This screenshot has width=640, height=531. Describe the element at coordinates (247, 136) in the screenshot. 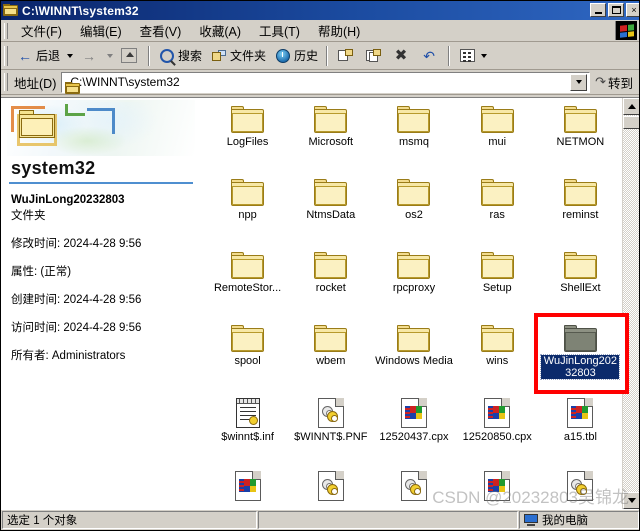

I see `file-item: LogFiles` at that location.